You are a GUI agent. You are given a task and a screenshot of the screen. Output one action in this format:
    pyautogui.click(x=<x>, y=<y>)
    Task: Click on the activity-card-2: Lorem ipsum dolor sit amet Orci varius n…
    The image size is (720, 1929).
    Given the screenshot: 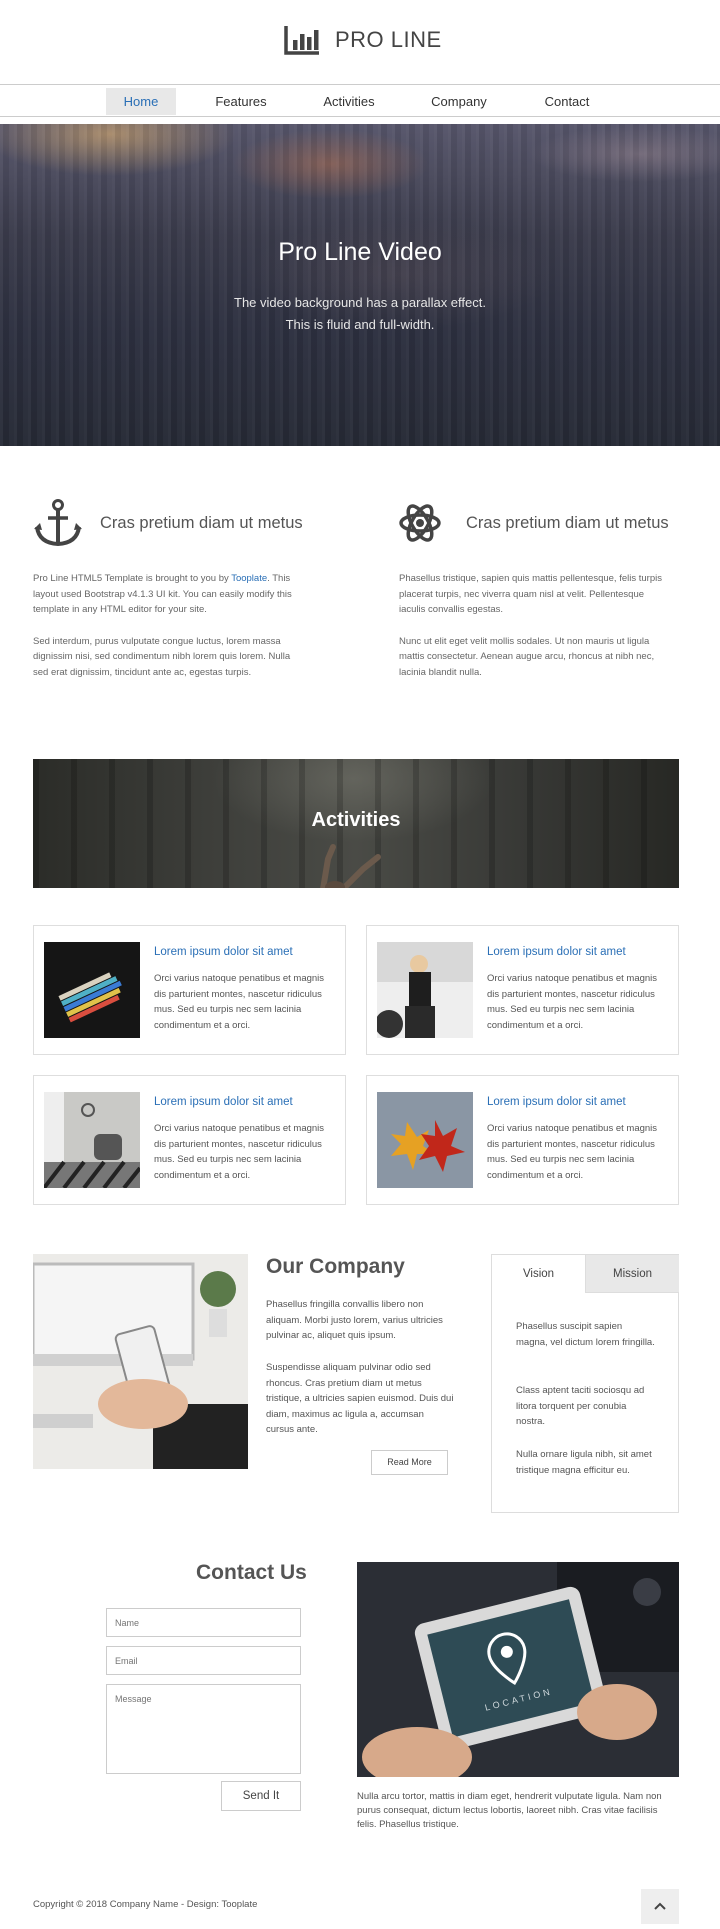 What is the action you would take?
    pyautogui.click(x=522, y=990)
    